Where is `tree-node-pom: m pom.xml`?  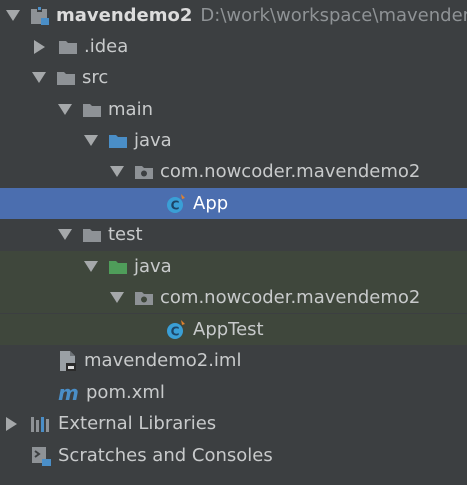 tree-node-pom: m pom.xml is located at coordinates (233, 392).